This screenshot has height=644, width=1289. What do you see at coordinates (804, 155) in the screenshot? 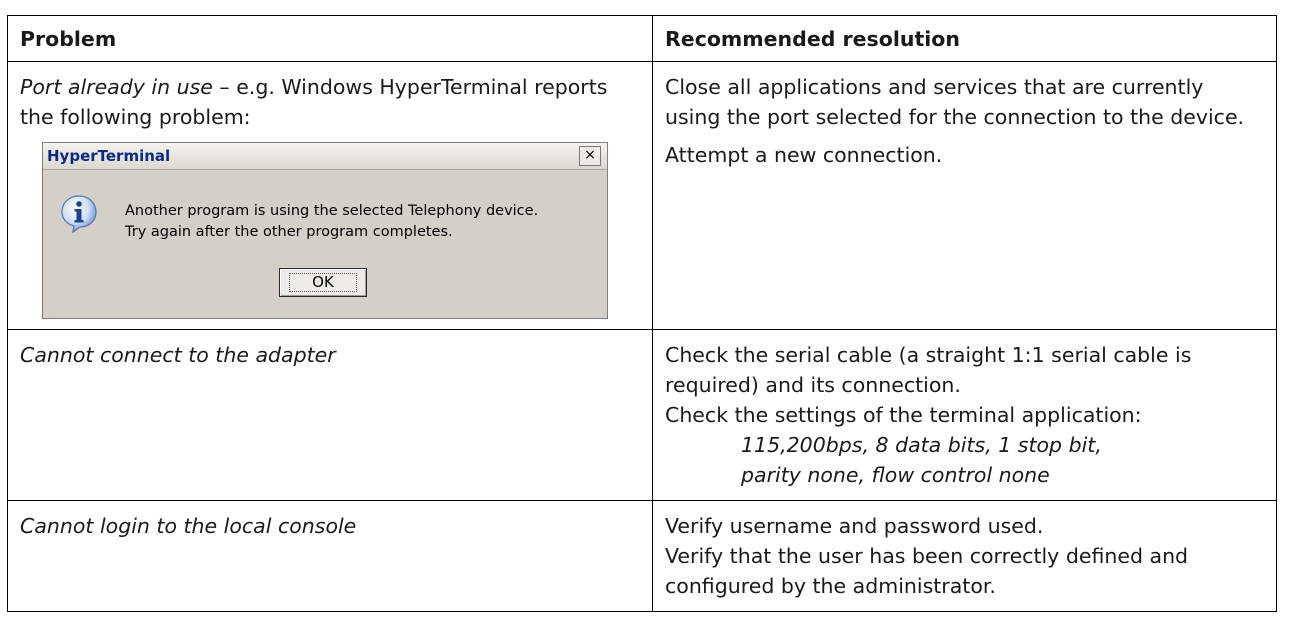
I see `resolution-text: Attempt a new connection.` at bounding box center [804, 155].